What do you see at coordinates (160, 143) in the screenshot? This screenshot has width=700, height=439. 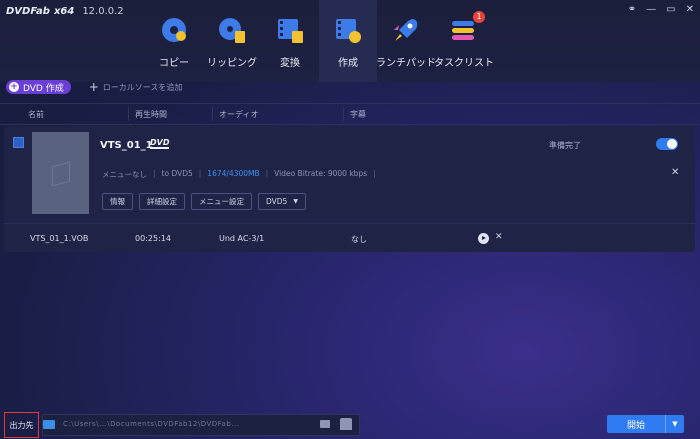 I see `dvd-logo-icon: DVD` at bounding box center [160, 143].